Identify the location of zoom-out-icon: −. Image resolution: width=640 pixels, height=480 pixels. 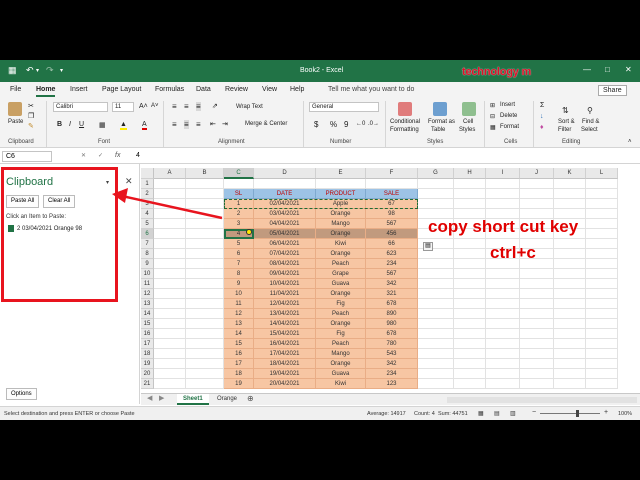
(534, 412).